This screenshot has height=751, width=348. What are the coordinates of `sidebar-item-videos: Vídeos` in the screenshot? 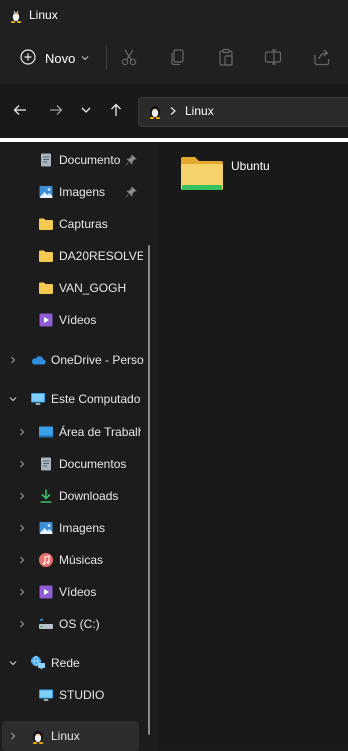 It's located at (72, 592).